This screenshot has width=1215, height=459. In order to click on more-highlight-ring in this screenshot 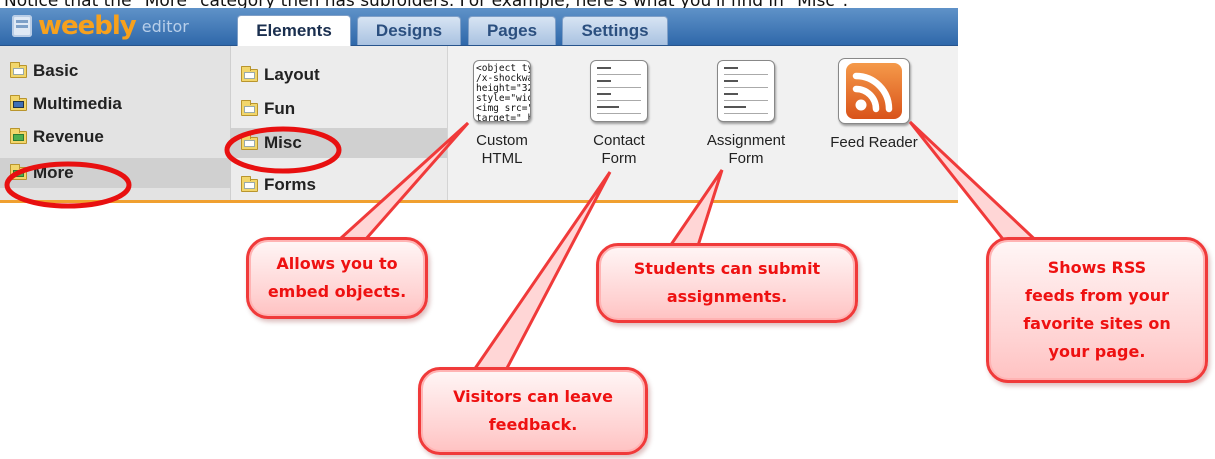, I will do `click(68, 185)`.